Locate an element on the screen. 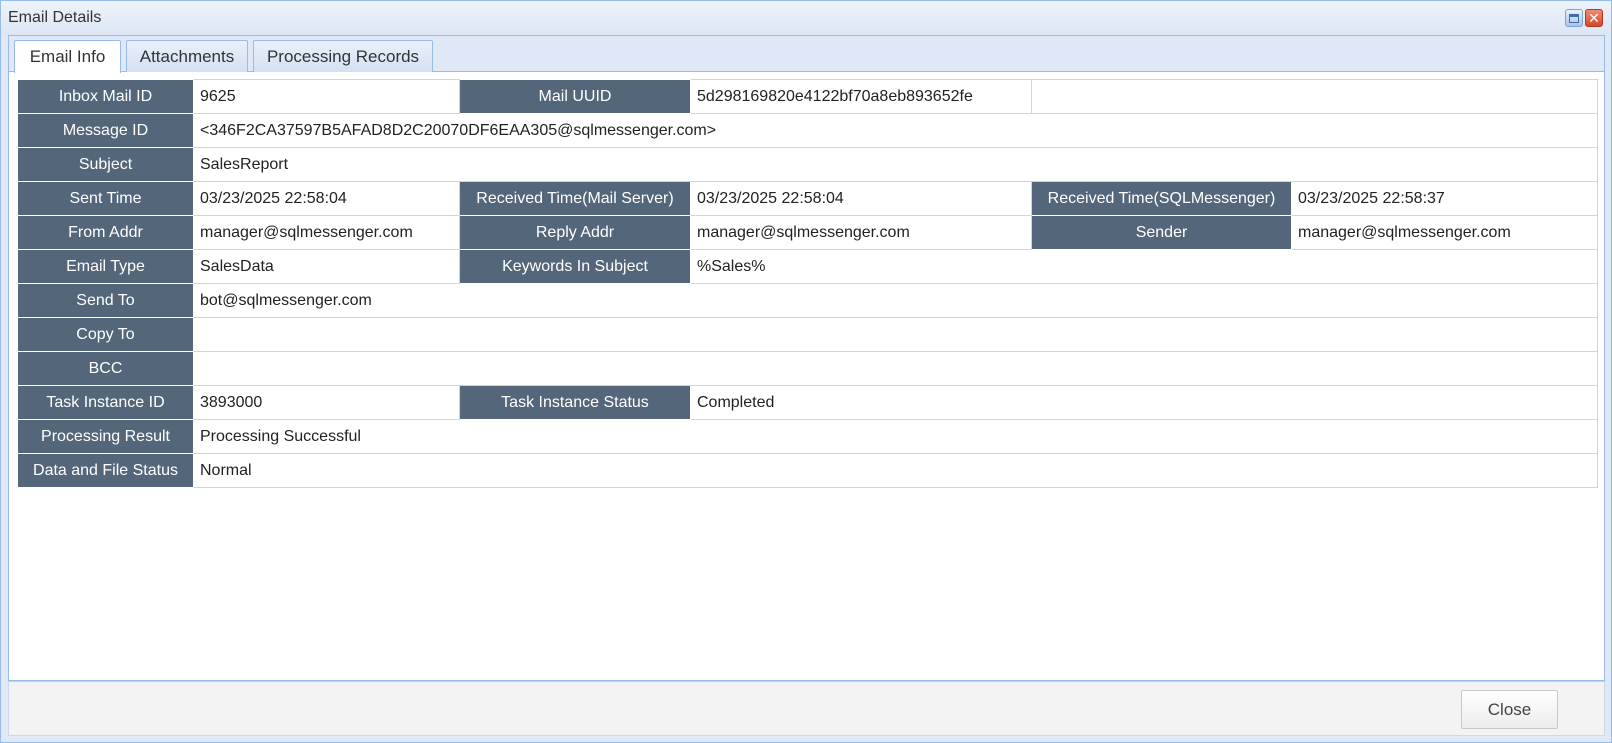 This screenshot has width=1612, height=743. email-type-value: SalesData is located at coordinates (326, 266).